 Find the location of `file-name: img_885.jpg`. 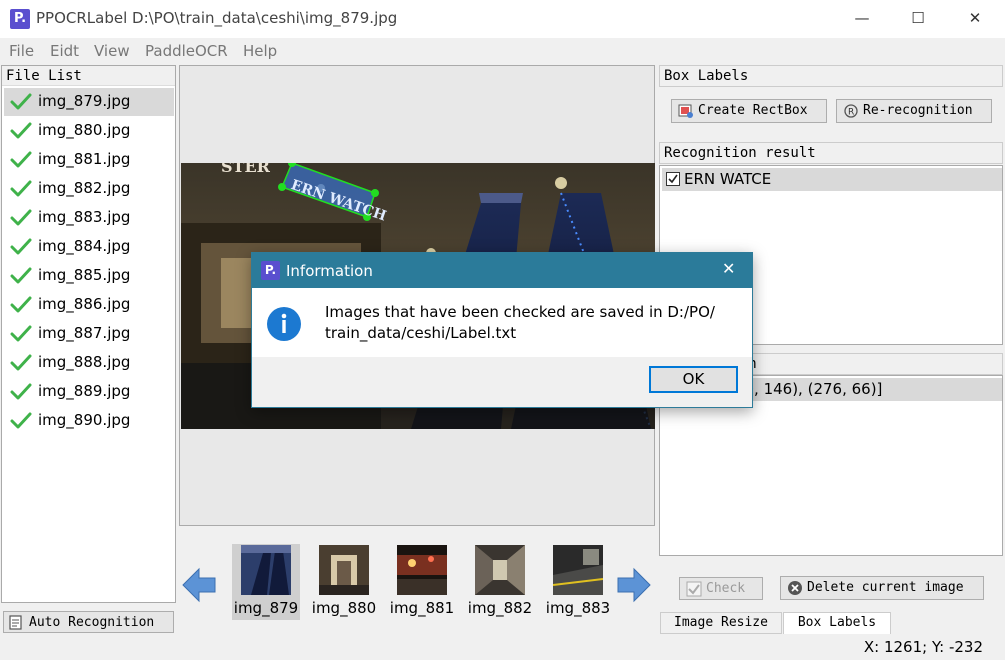

file-name: img_885.jpg is located at coordinates (84, 275).